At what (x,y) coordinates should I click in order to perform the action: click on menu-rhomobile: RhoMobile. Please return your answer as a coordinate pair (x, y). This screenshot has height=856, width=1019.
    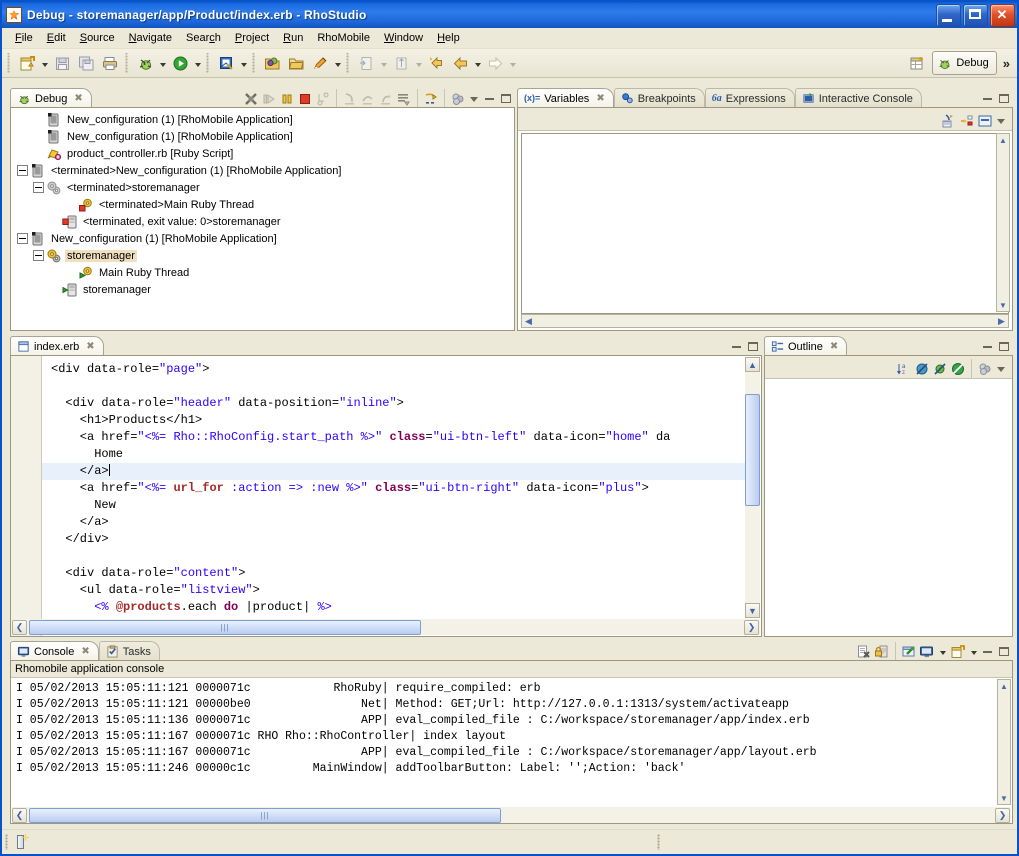
    Looking at the image, I should click on (343, 38).